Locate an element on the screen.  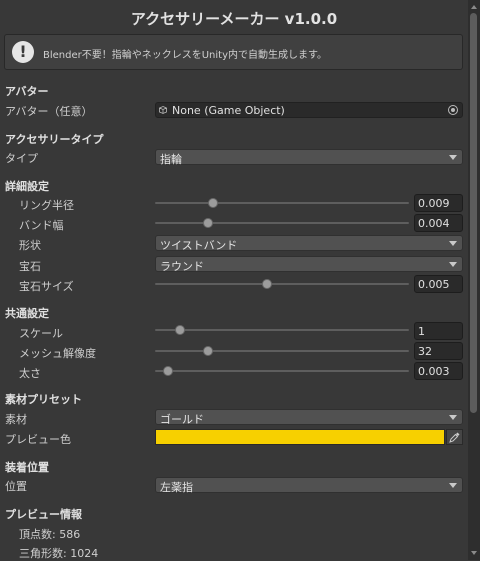
preview-color-swatch is located at coordinates (300, 437).